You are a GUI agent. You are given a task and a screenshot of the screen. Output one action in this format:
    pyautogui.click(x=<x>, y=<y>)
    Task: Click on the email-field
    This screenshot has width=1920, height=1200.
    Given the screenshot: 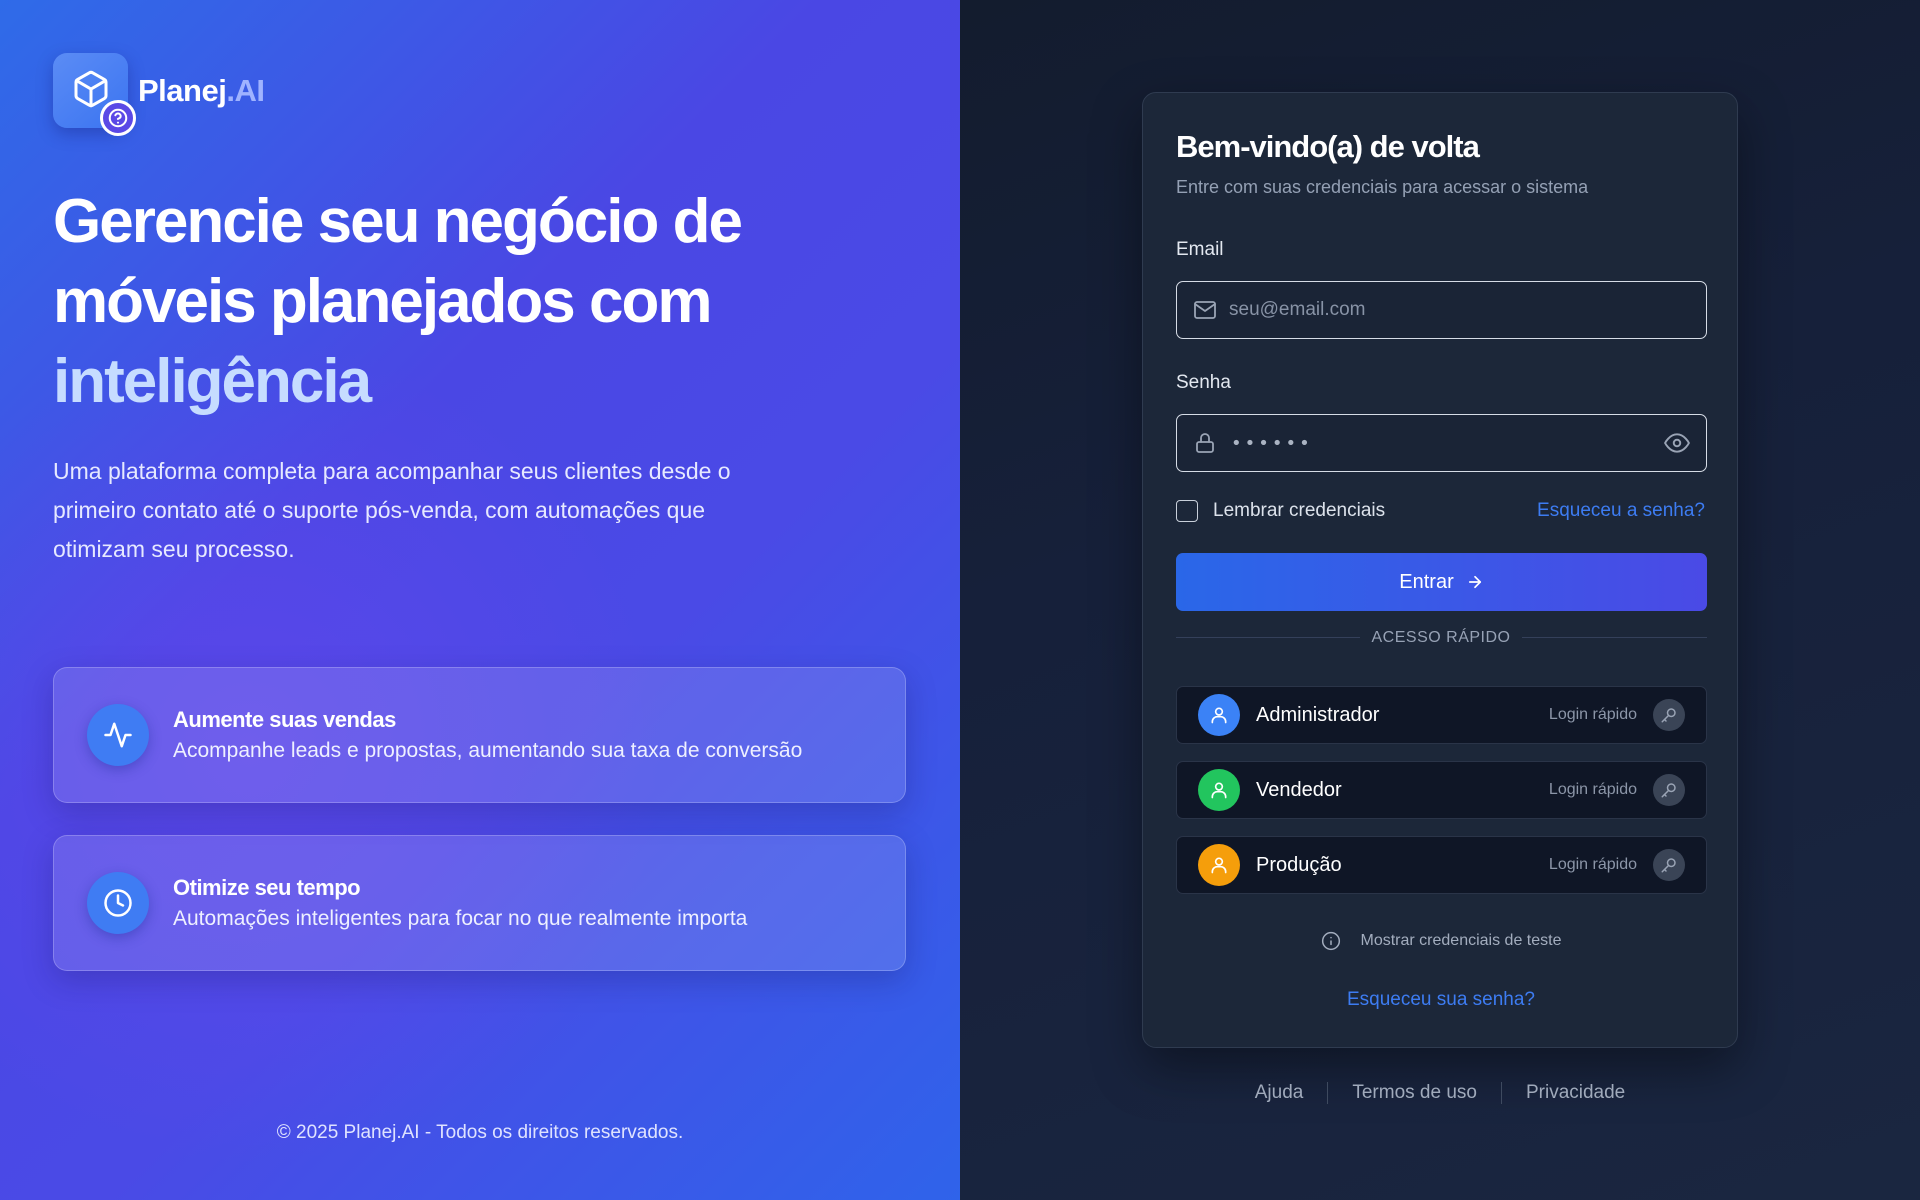 What is the action you would take?
    pyautogui.click(x=1467, y=310)
    